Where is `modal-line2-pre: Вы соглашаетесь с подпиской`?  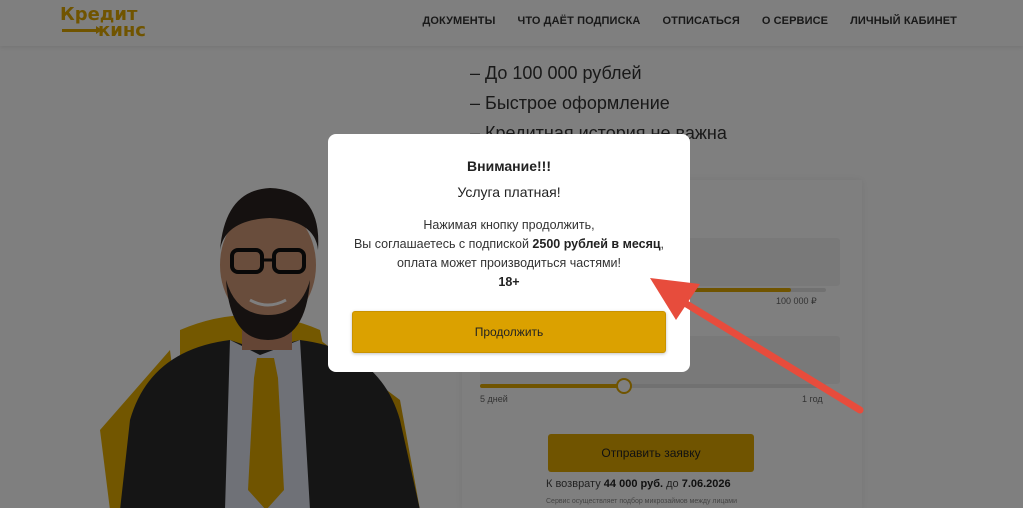 modal-line2-pre: Вы соглашаетесь с подпиской is located at coordinates (441, 244).